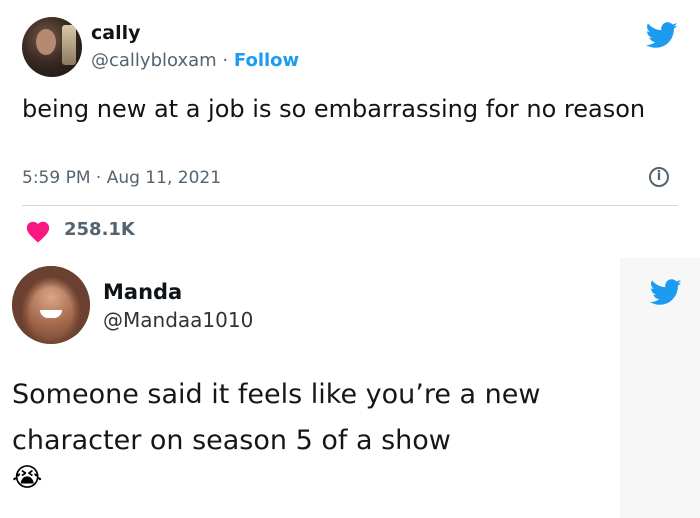 The image size is (700, 518). What do you see at coordinates (142, 292) in the screenshot?
I see `display-name-manda: Manda` at bounding box center [142, 292].